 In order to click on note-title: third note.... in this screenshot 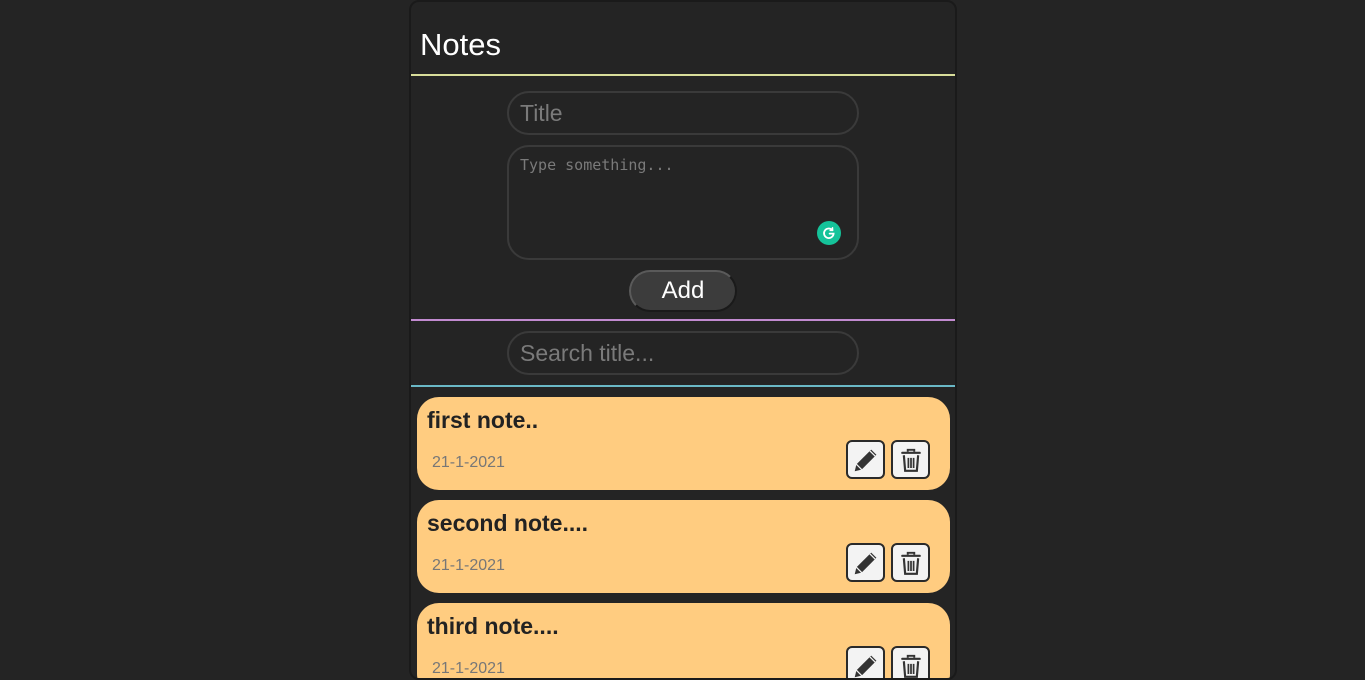, I will do `click(493, 626)`.